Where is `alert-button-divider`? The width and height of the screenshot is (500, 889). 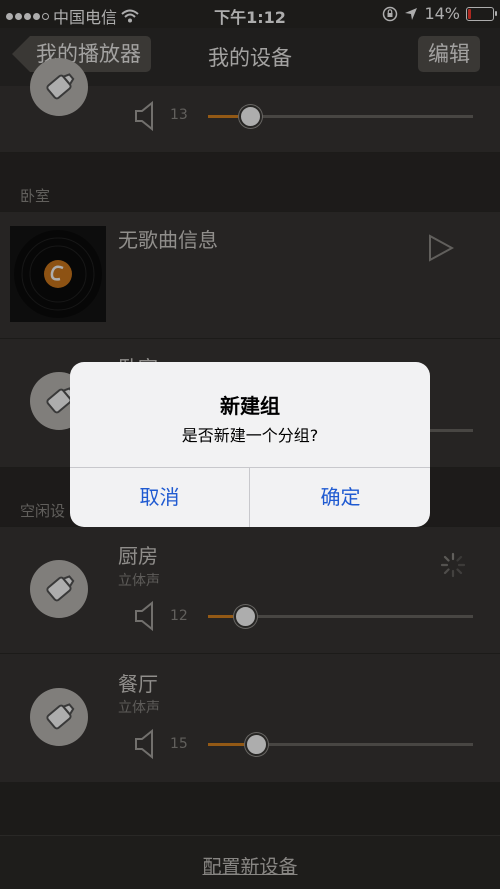 alert-button-divider is located at coordinates (249, 497).